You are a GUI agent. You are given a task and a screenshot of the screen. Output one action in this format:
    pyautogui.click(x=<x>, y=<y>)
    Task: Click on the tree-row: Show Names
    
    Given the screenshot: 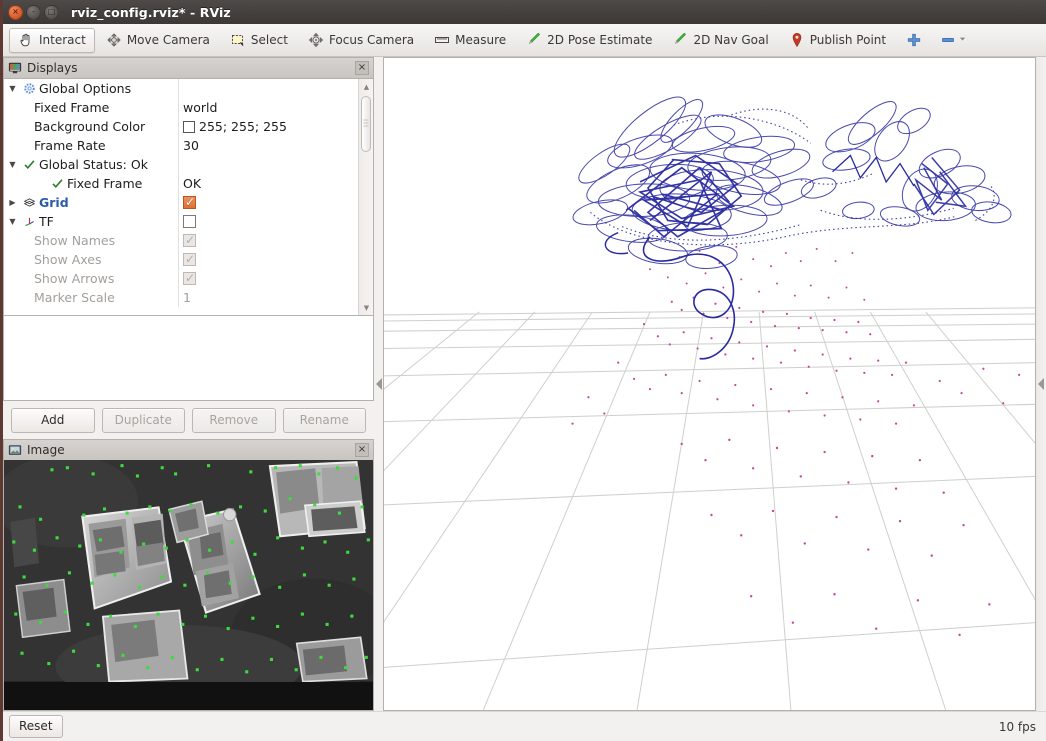 What is the action you would take?
    pyautogui.click(x=181, y=240)
    